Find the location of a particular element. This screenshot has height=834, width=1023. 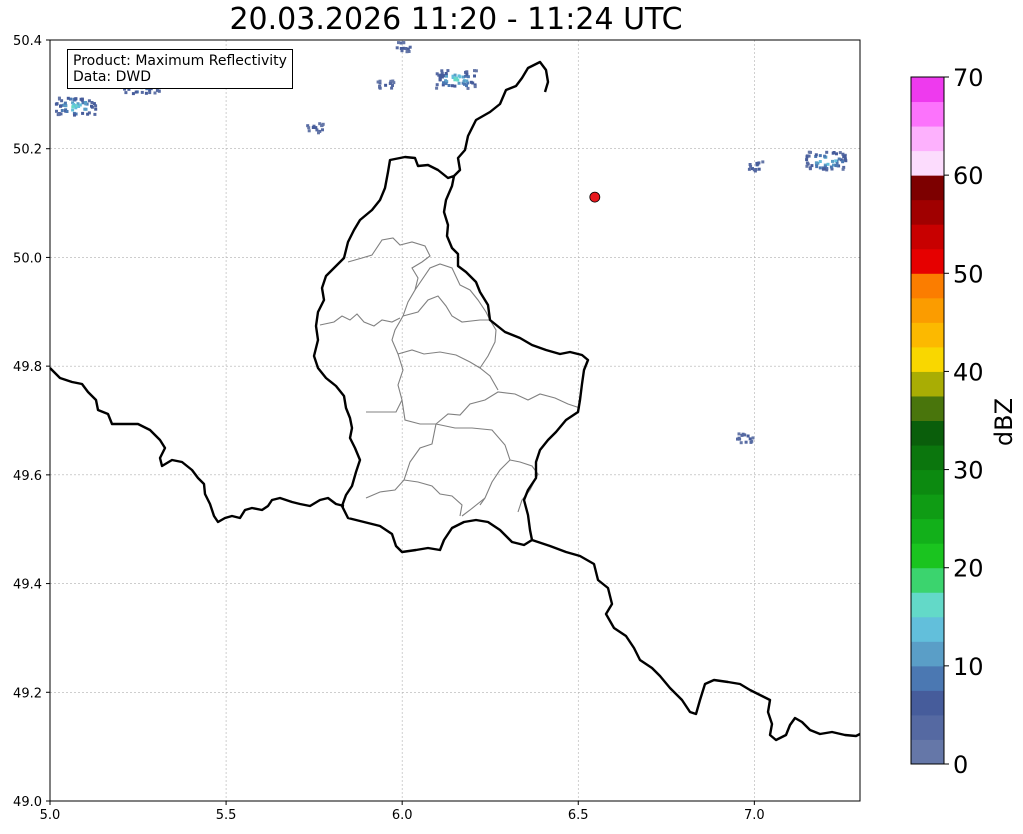

colorbar-tick-label: 40 is located at coordinates (968, 372).